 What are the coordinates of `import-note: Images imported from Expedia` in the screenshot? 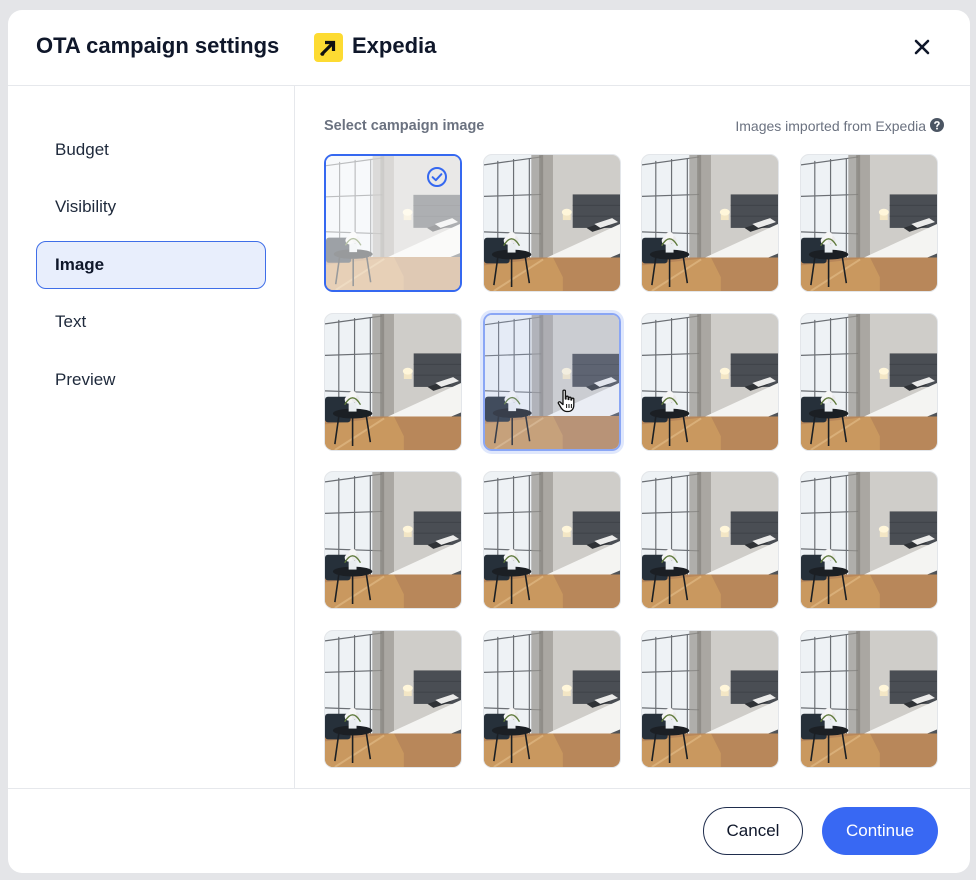 It's located at (830, 126).